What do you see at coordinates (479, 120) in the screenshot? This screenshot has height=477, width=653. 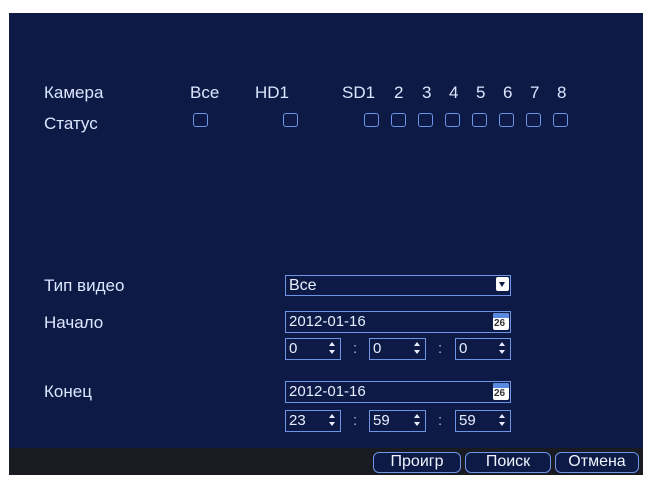 I see `channel-5-checkbox` at bounding box center [479, 120].